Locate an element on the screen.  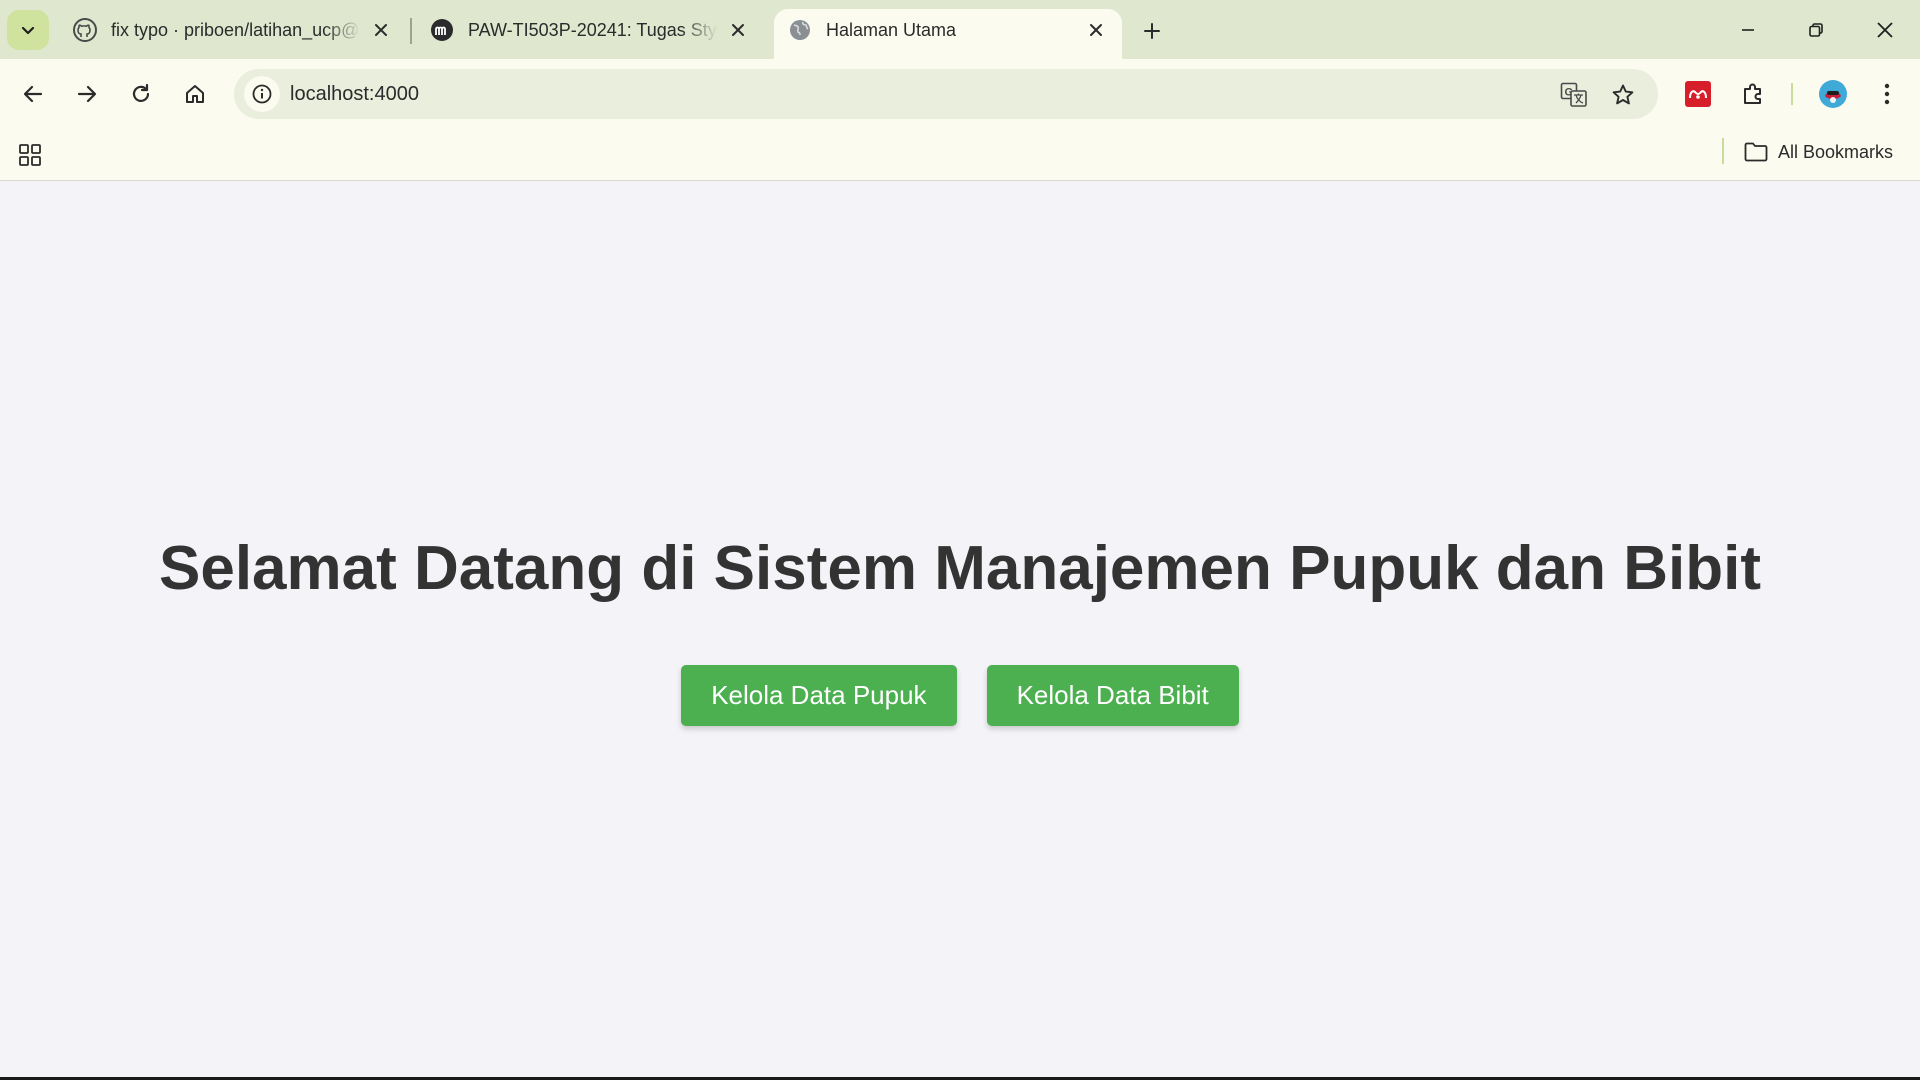
plus-icon is located at coordinates (1152, 31).